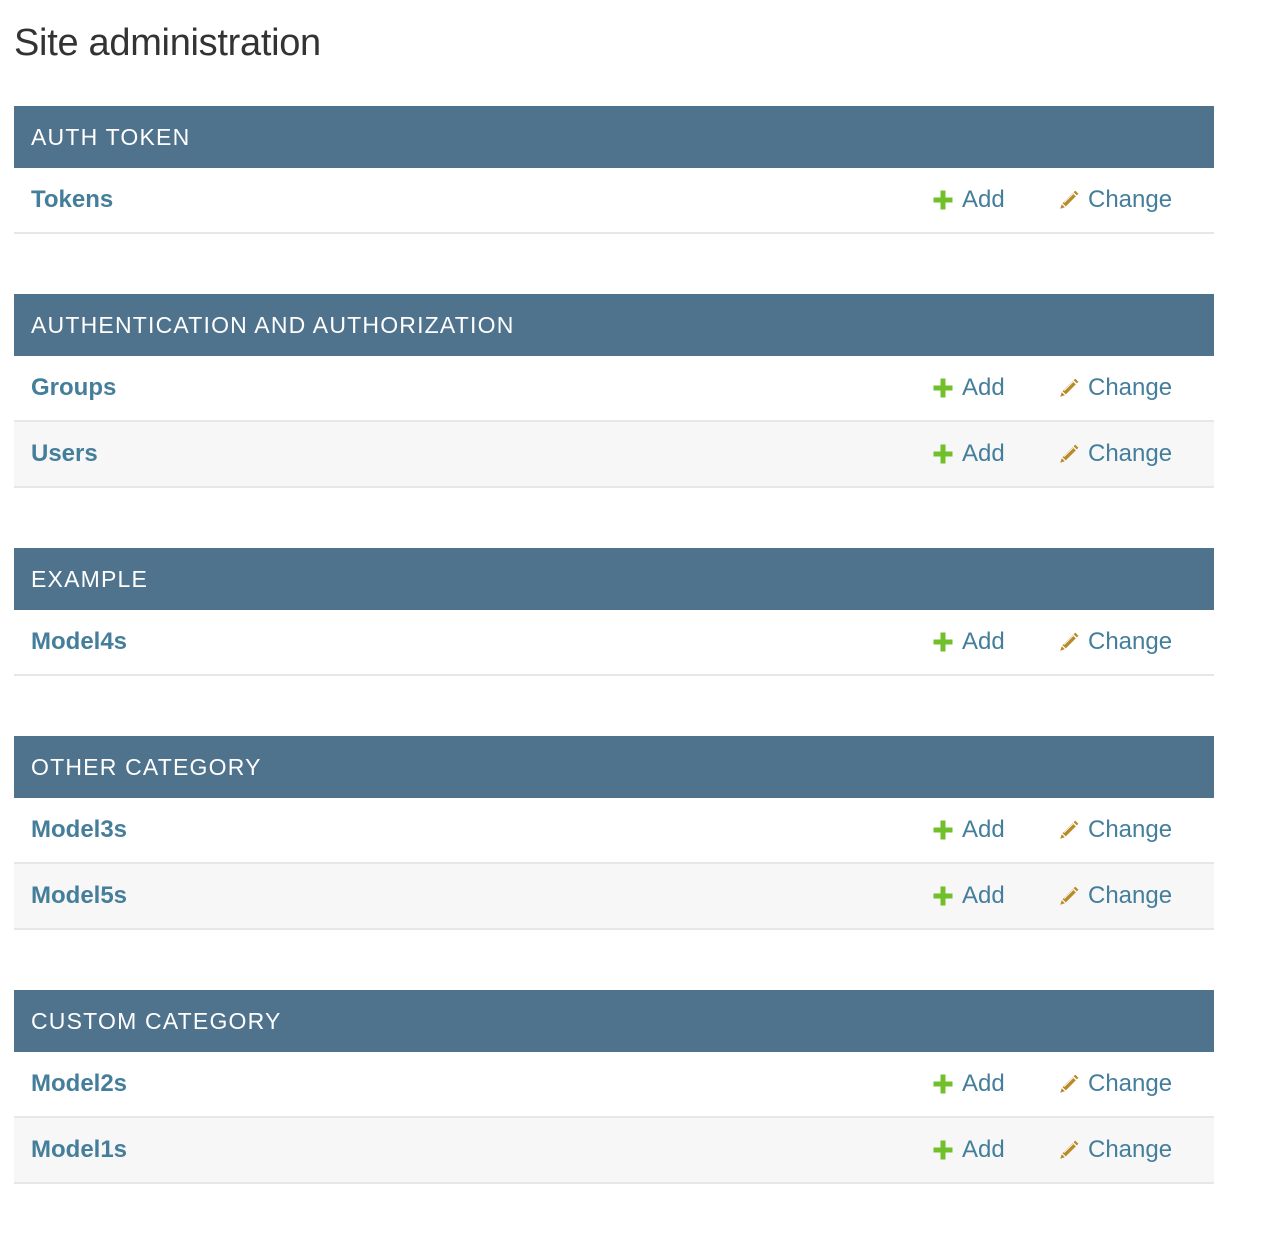  What do you see at coordinates (614, 579) in the screenshot?
I see `module-caption: EXAMPLE` at bounding box center [614, 579].